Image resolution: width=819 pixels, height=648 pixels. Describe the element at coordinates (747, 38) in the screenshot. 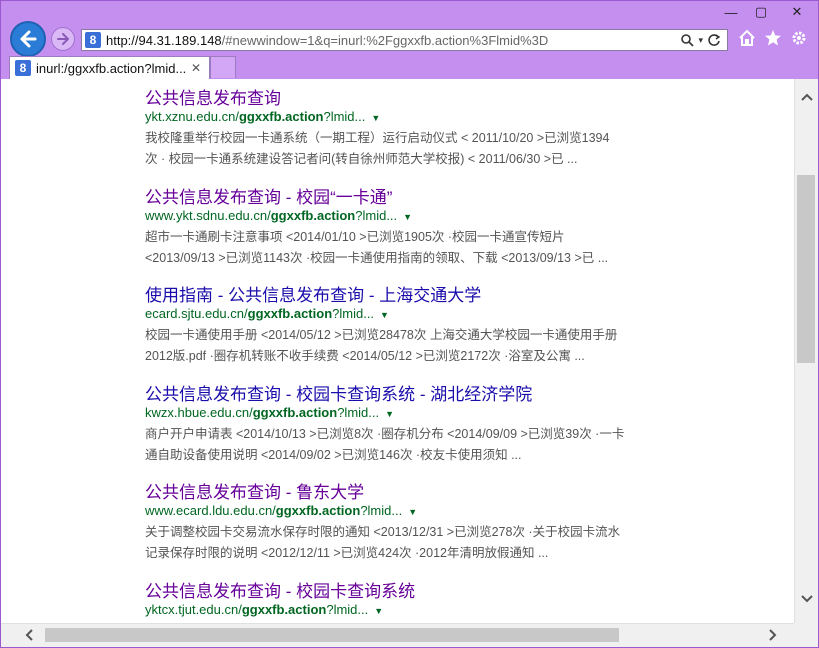

I see `home-icon` at that location.